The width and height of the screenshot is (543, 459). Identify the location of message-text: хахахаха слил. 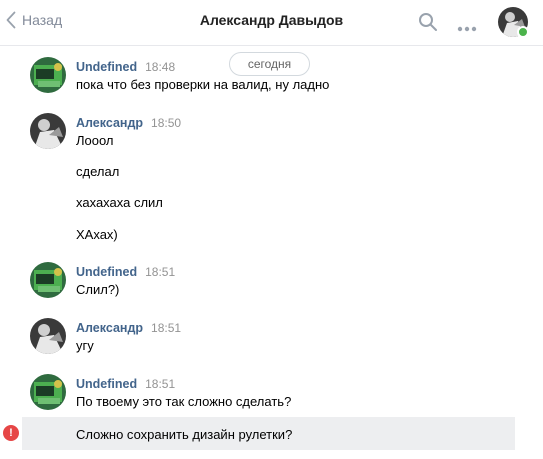
(119, 202).